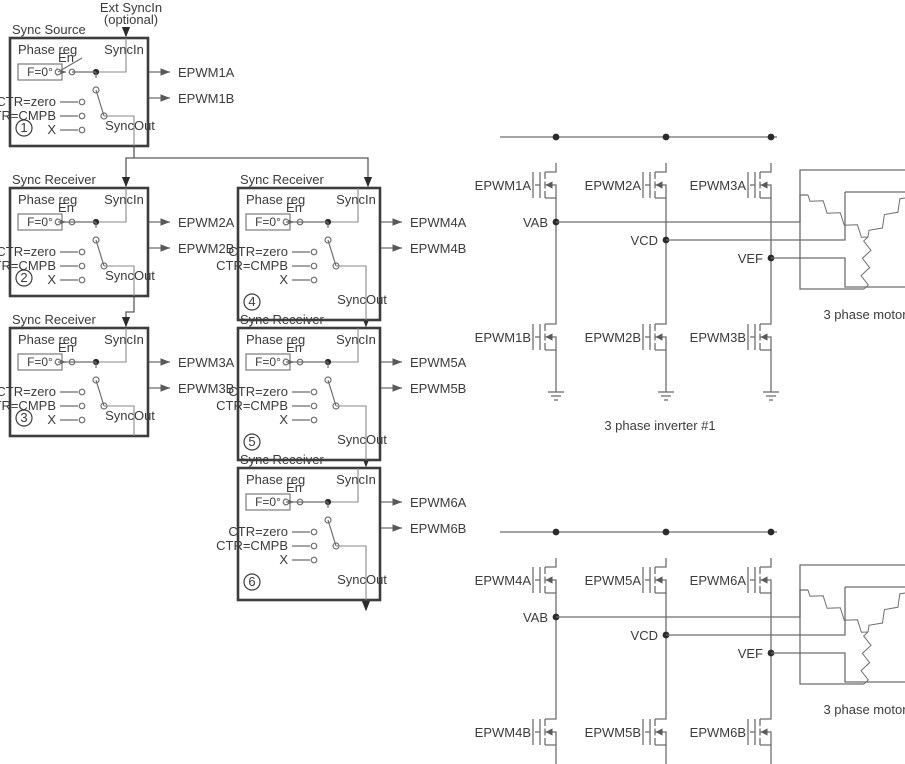 Image resolution: width=905 pixels, height=764 pixels. What do you see at coordinates (124, 199) in the screenshot?
I see `syncin-label-2: SyncIn` at bounding box center [124, 199].